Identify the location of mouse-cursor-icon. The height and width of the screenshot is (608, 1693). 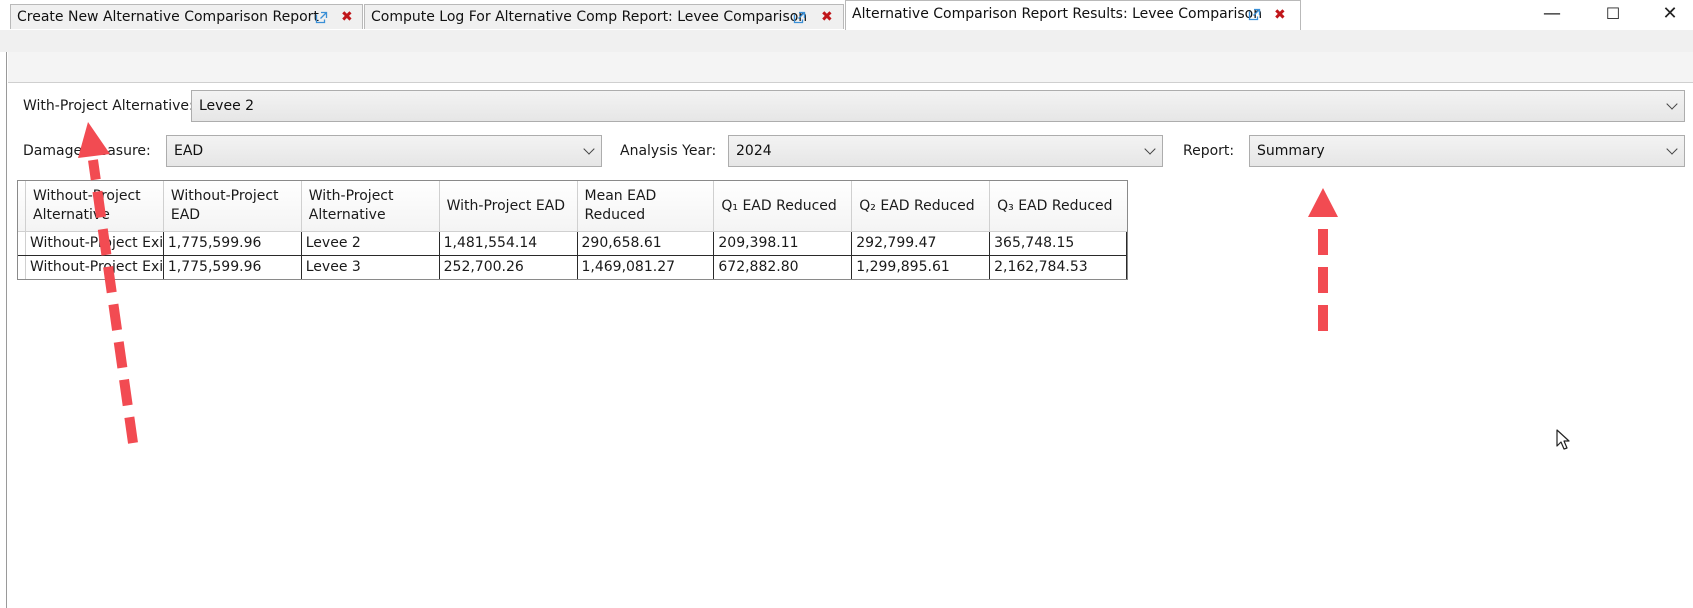
(1563, 439).